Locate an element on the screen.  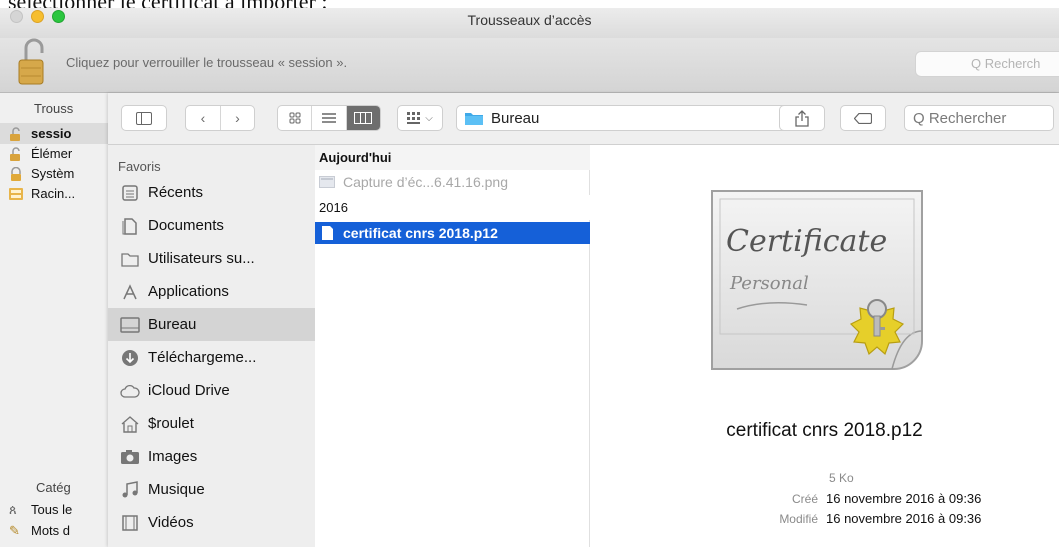
documents-icon is located at coordinates (130, 226).